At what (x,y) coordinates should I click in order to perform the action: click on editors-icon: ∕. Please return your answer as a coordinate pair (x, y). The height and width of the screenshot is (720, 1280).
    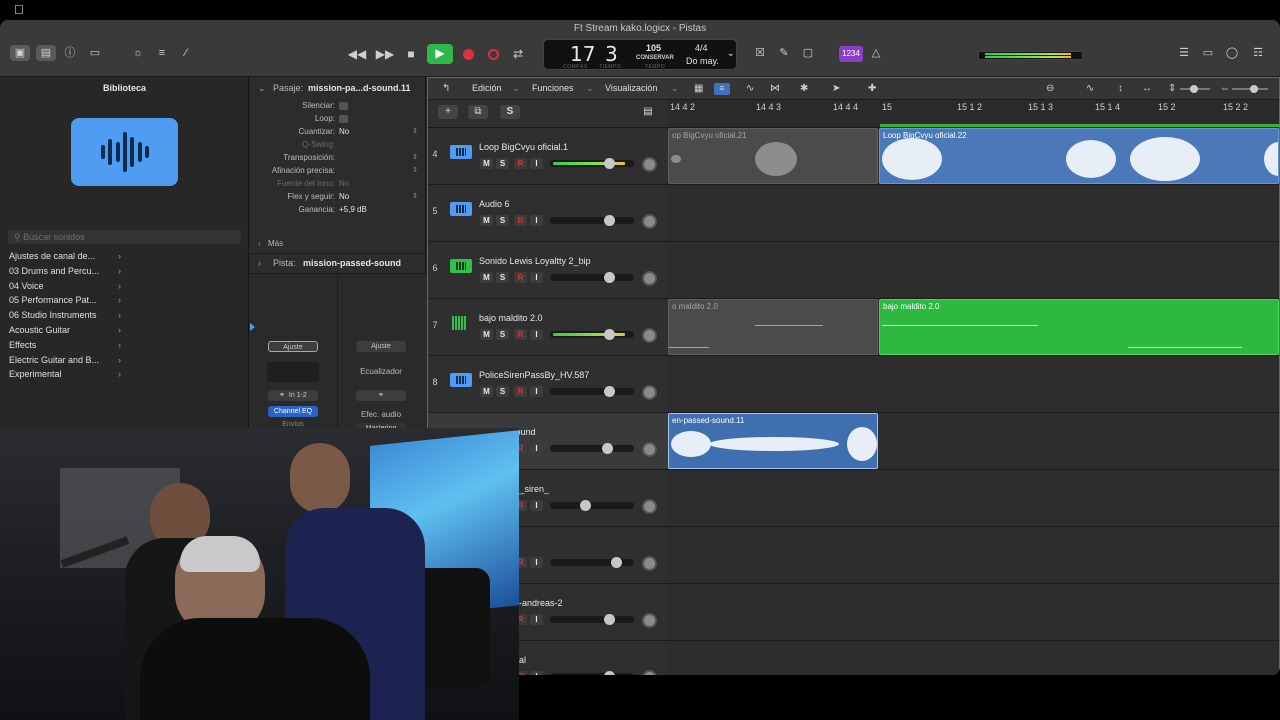
    Looking at the image, I should click on (186, 53).